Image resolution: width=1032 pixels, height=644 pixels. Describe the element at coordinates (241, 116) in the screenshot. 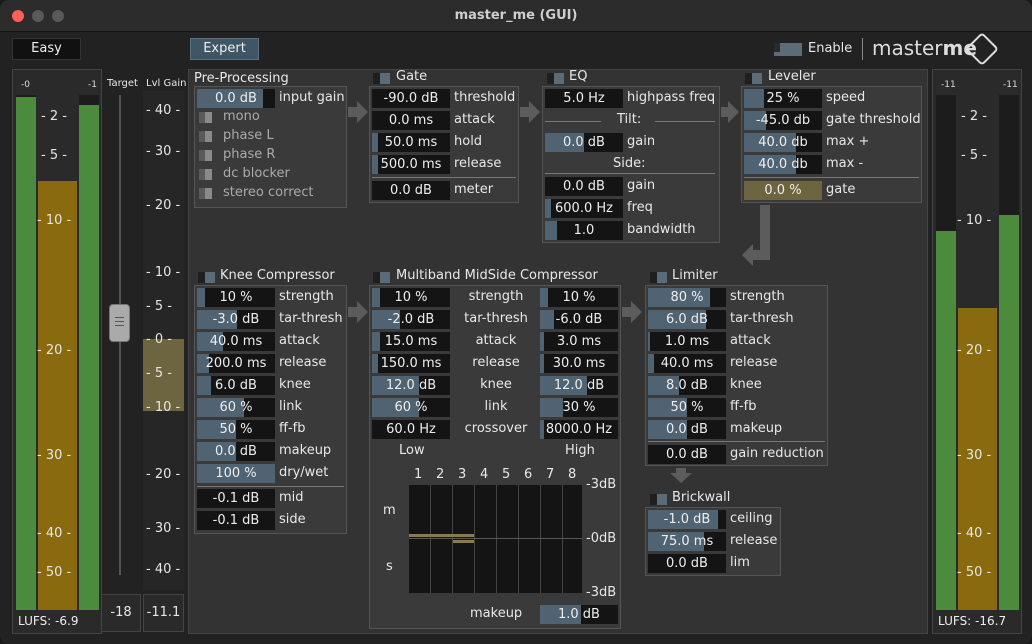

I see `mono-label: mono` at that location.